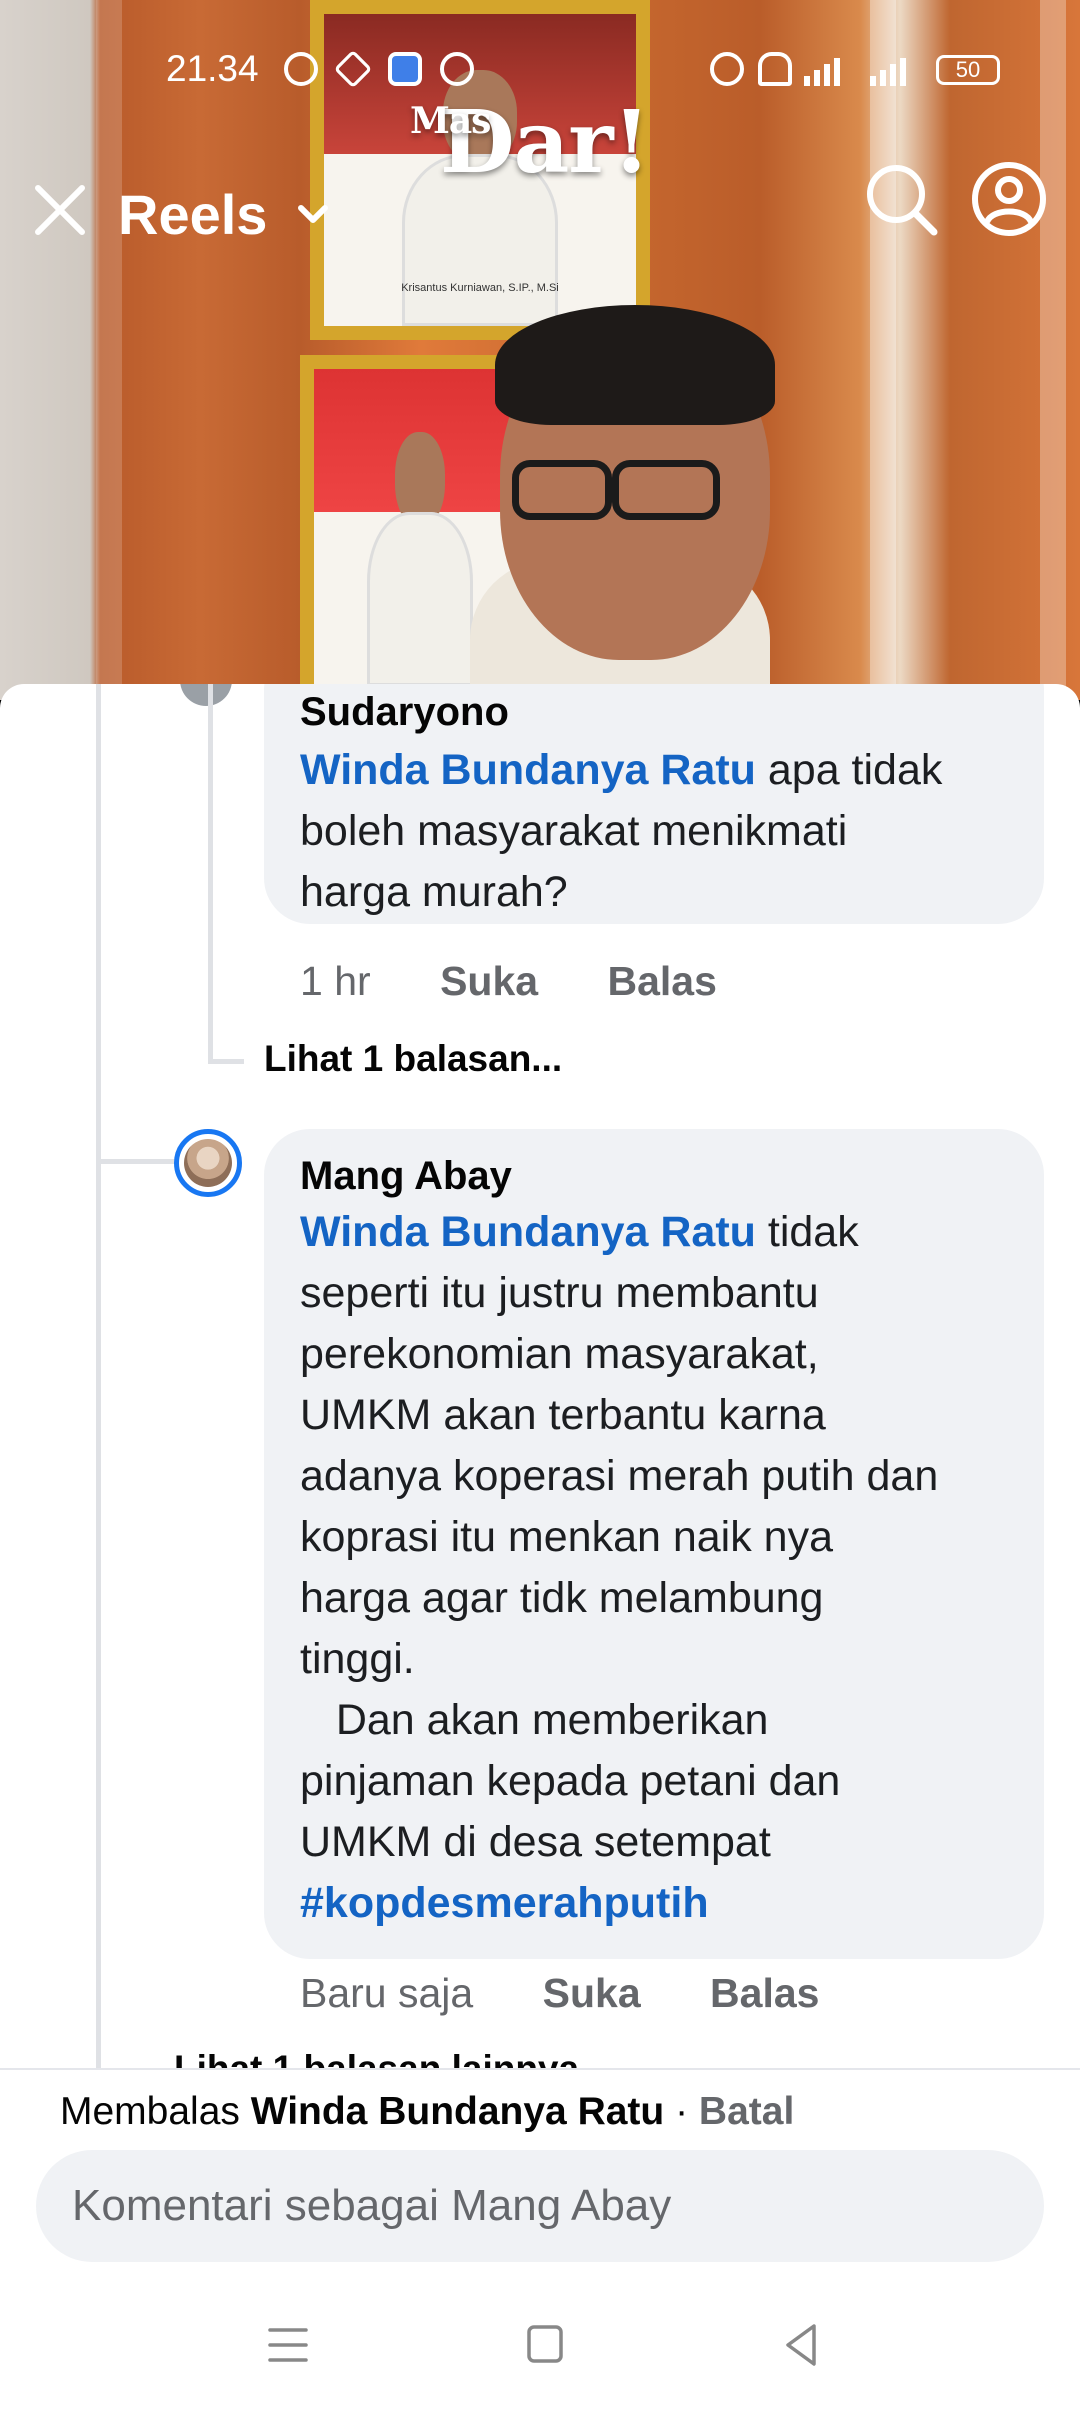  What do you see at coordinates (288, 2345) in the screenshot?
I see `menu-icon` at bounding box center [288, 2345].